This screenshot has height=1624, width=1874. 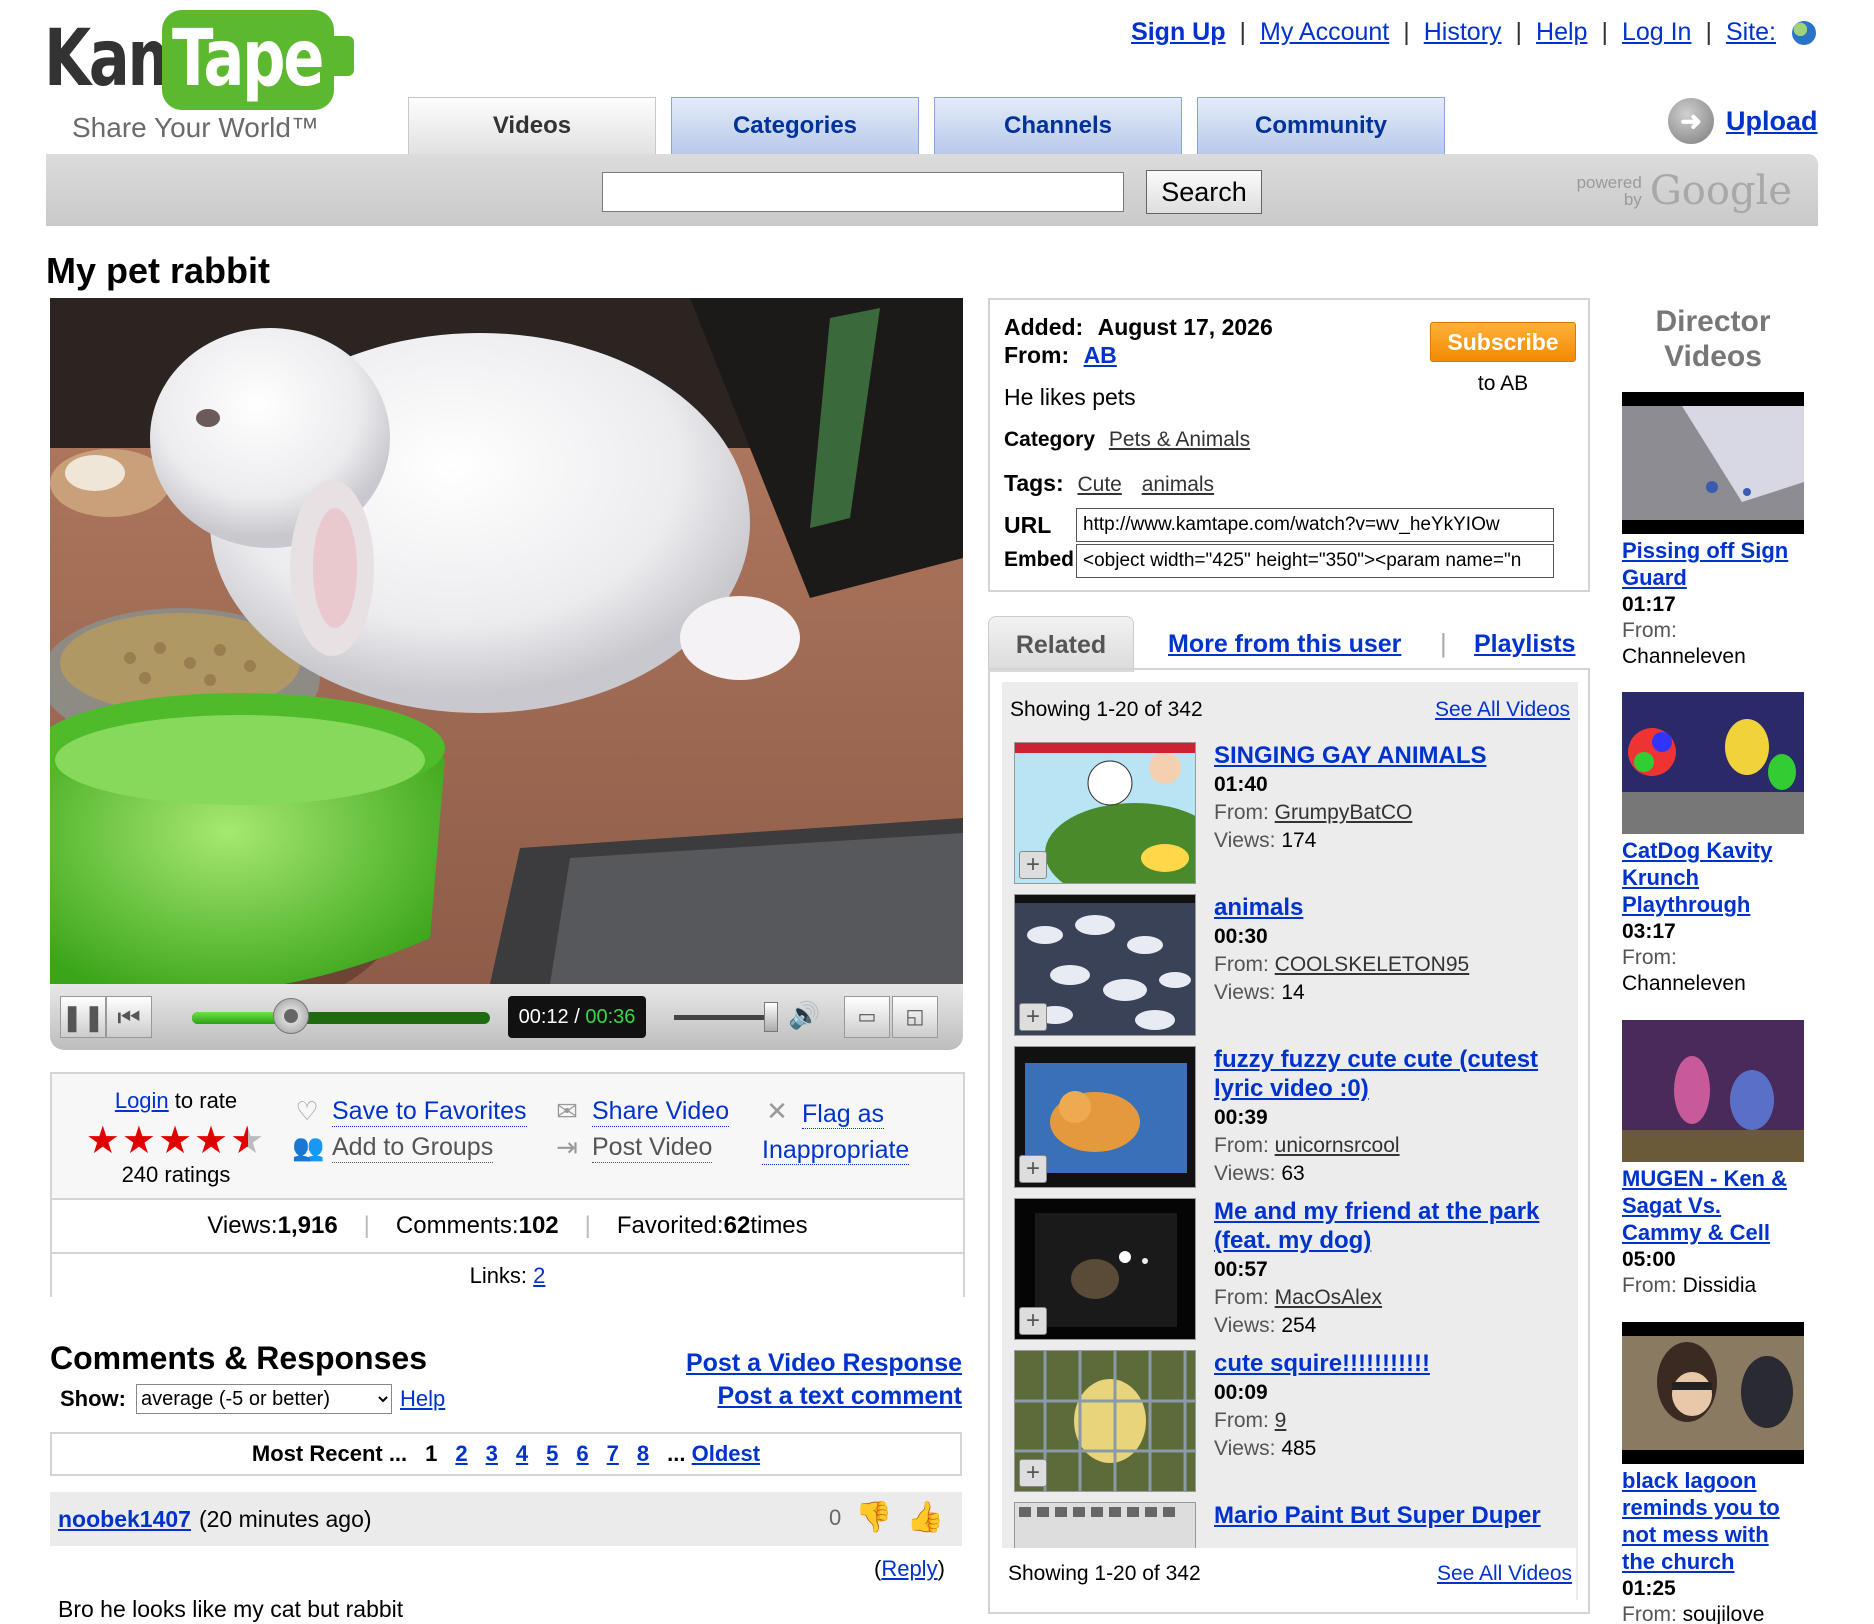 What do you see at coordinates (836, 1132) in the screenshot?
I see `flag-inappropriate: ✕ Flag as Inappropriate` at bounding box center [836, 1132].